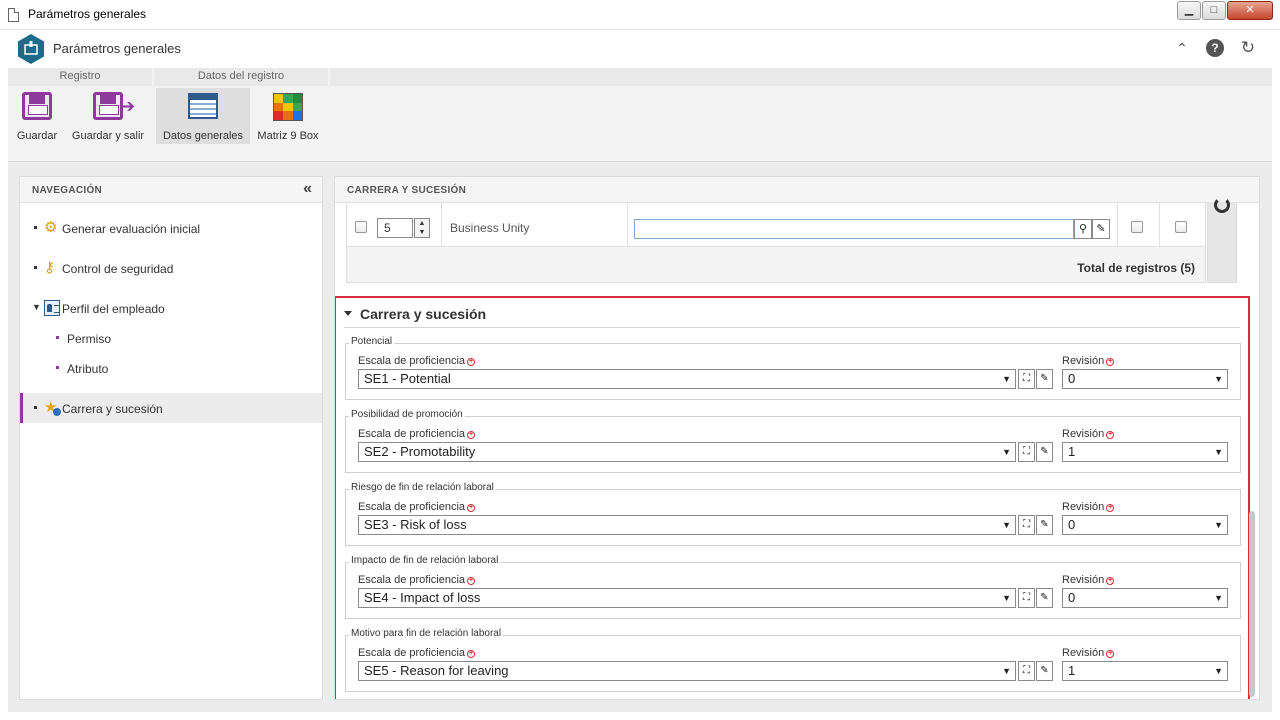 Image resolution: width=1280 pixels, height=720 pixels. What do you see at coordinates (88, 369) in the screenshot?
I see `nav-item-label: Atributo` at bounding box center [88, 369].